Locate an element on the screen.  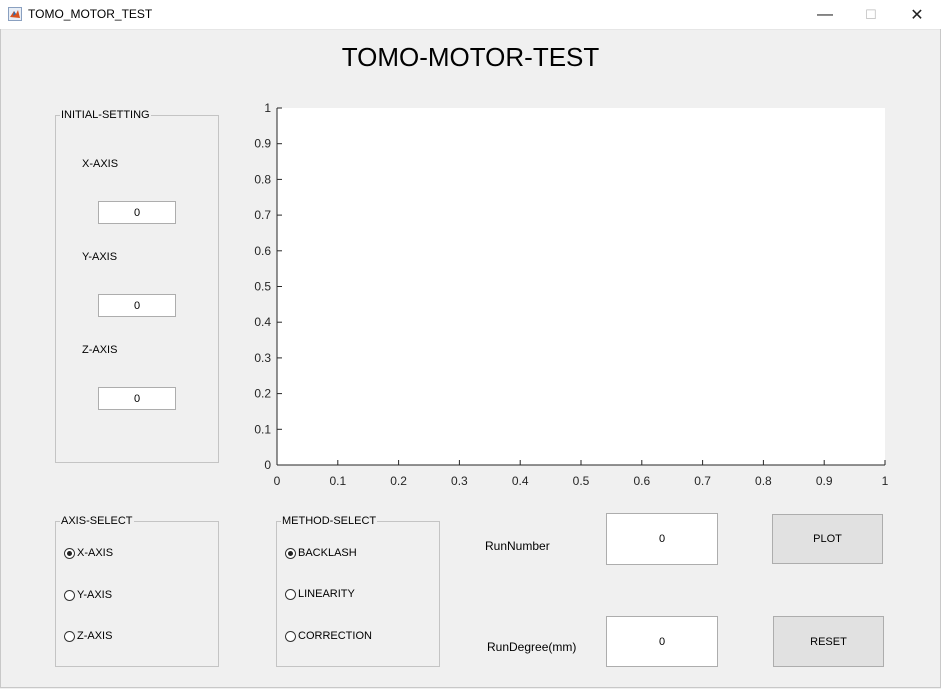
run-number-label: RunNumber is located at coordinates (517, 546).